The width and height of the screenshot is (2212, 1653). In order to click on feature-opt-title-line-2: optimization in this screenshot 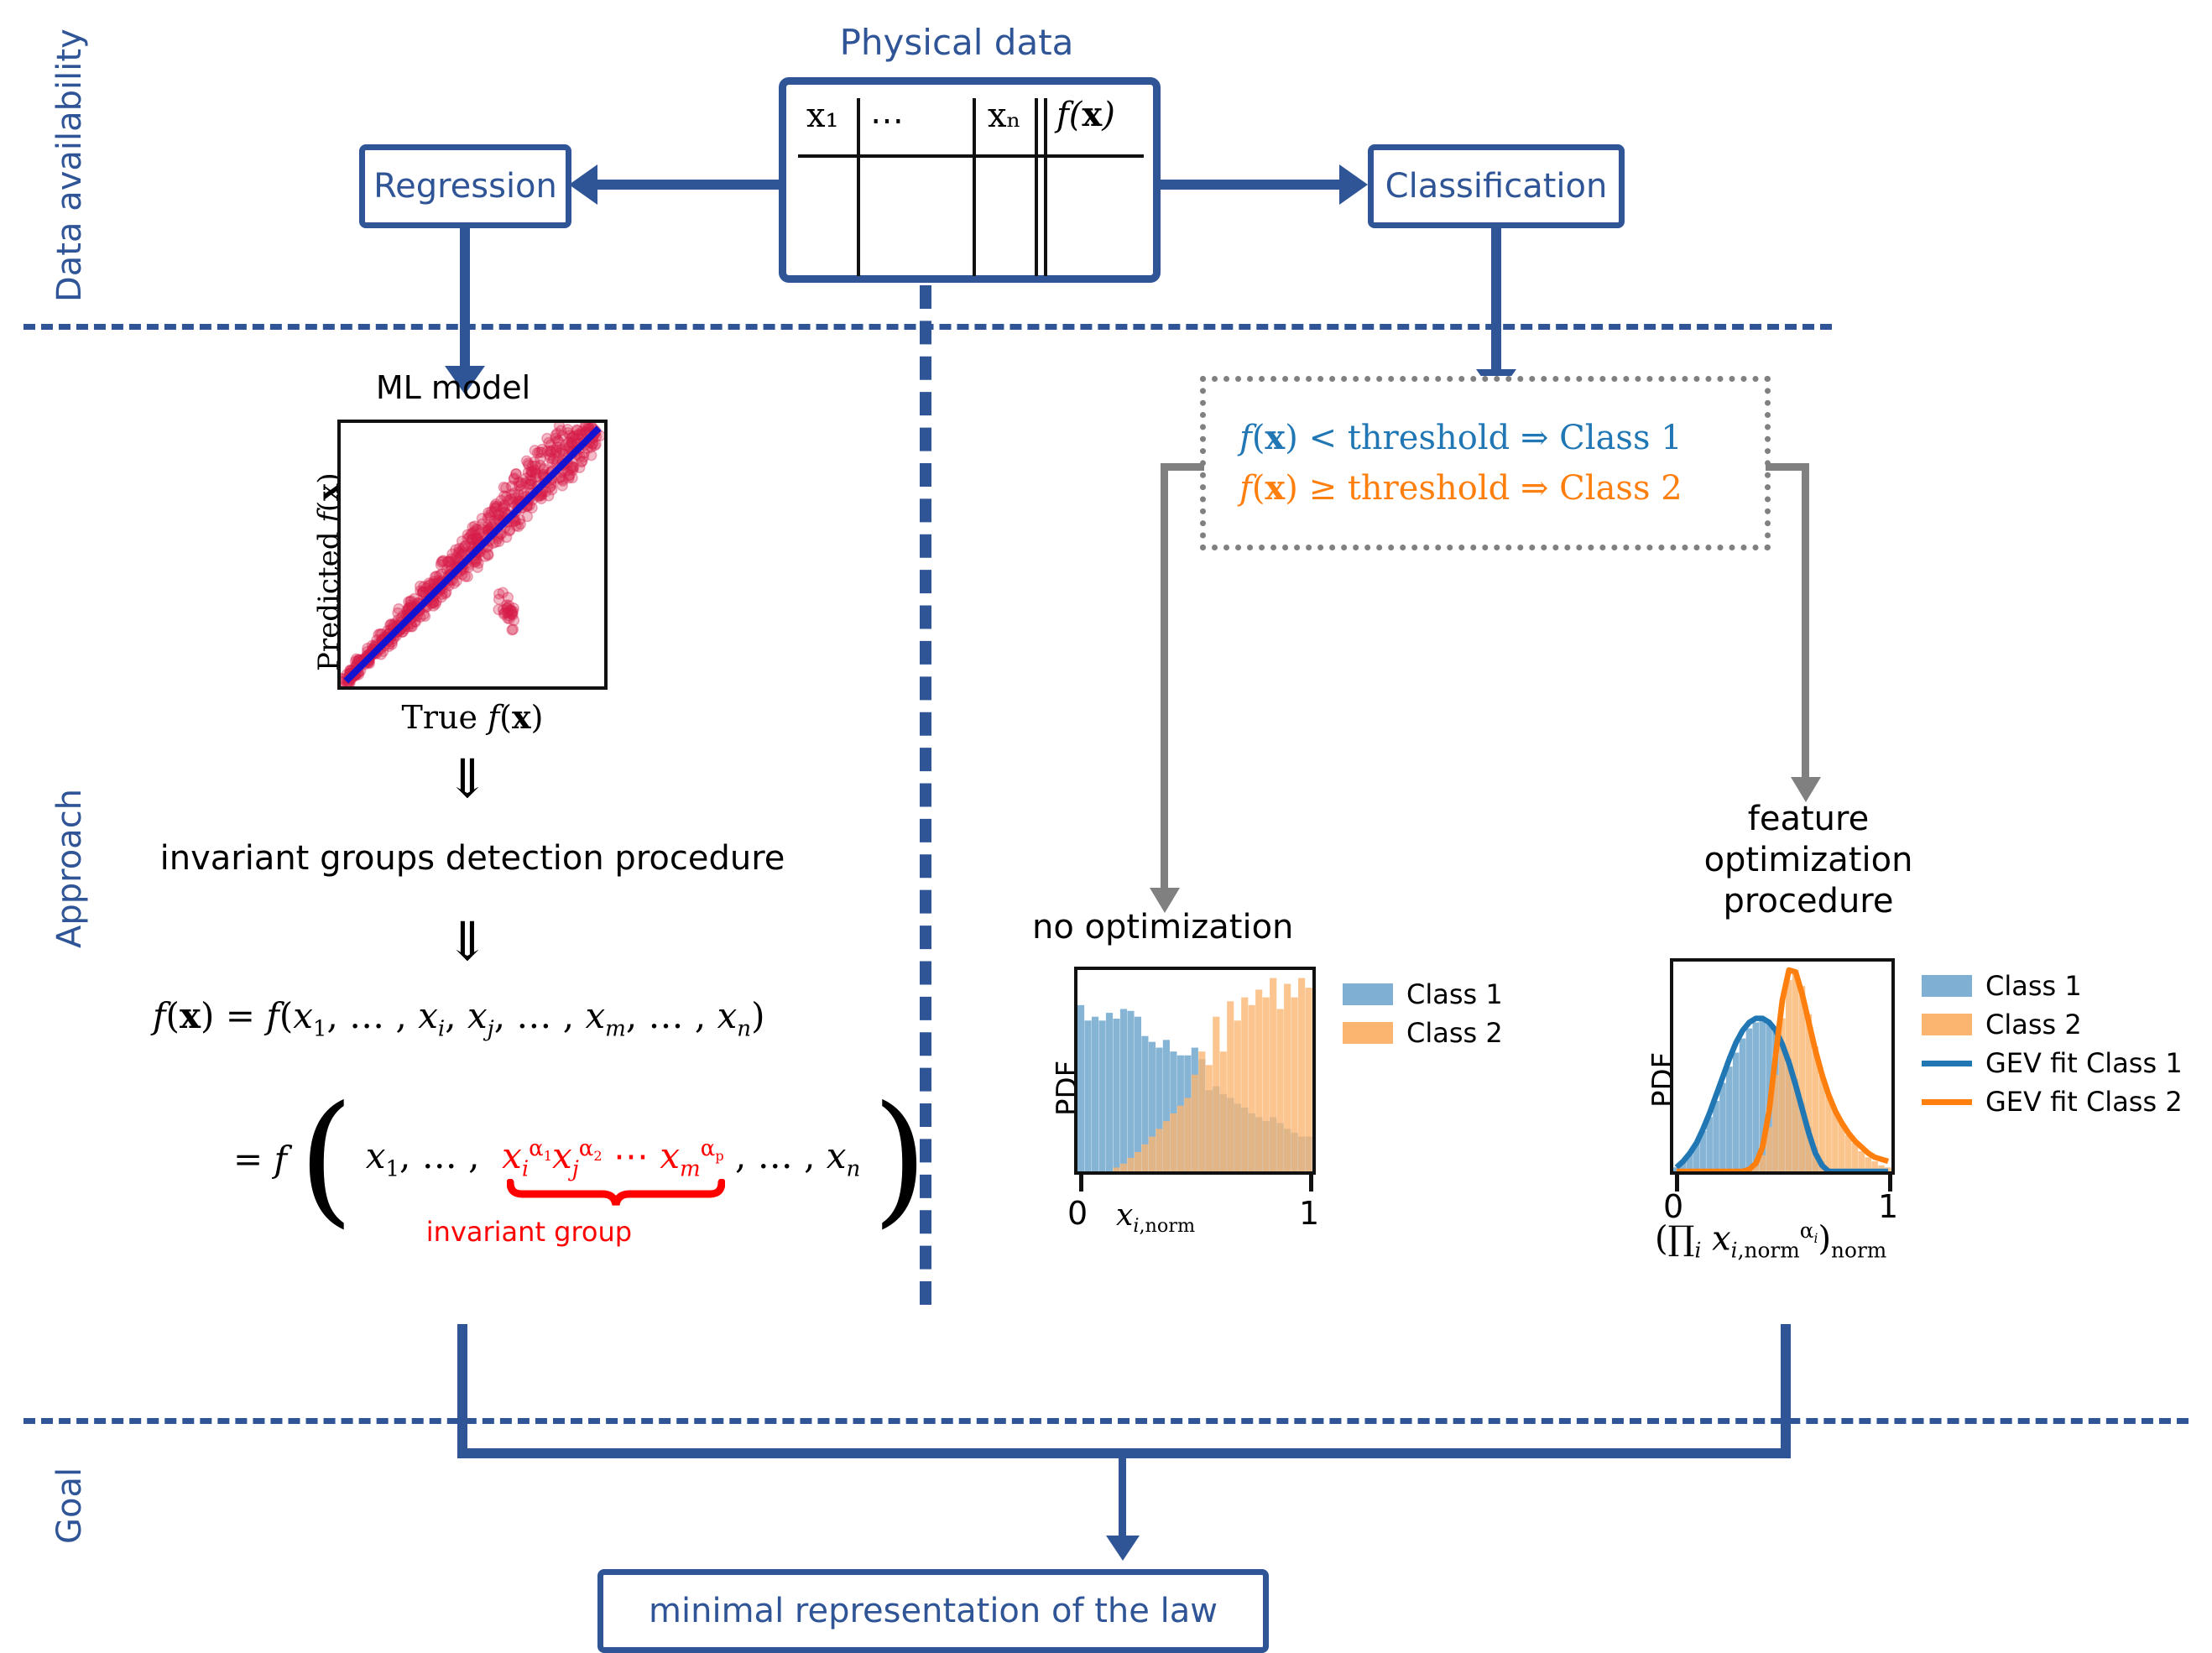, I will do `click(1808, 859)`.